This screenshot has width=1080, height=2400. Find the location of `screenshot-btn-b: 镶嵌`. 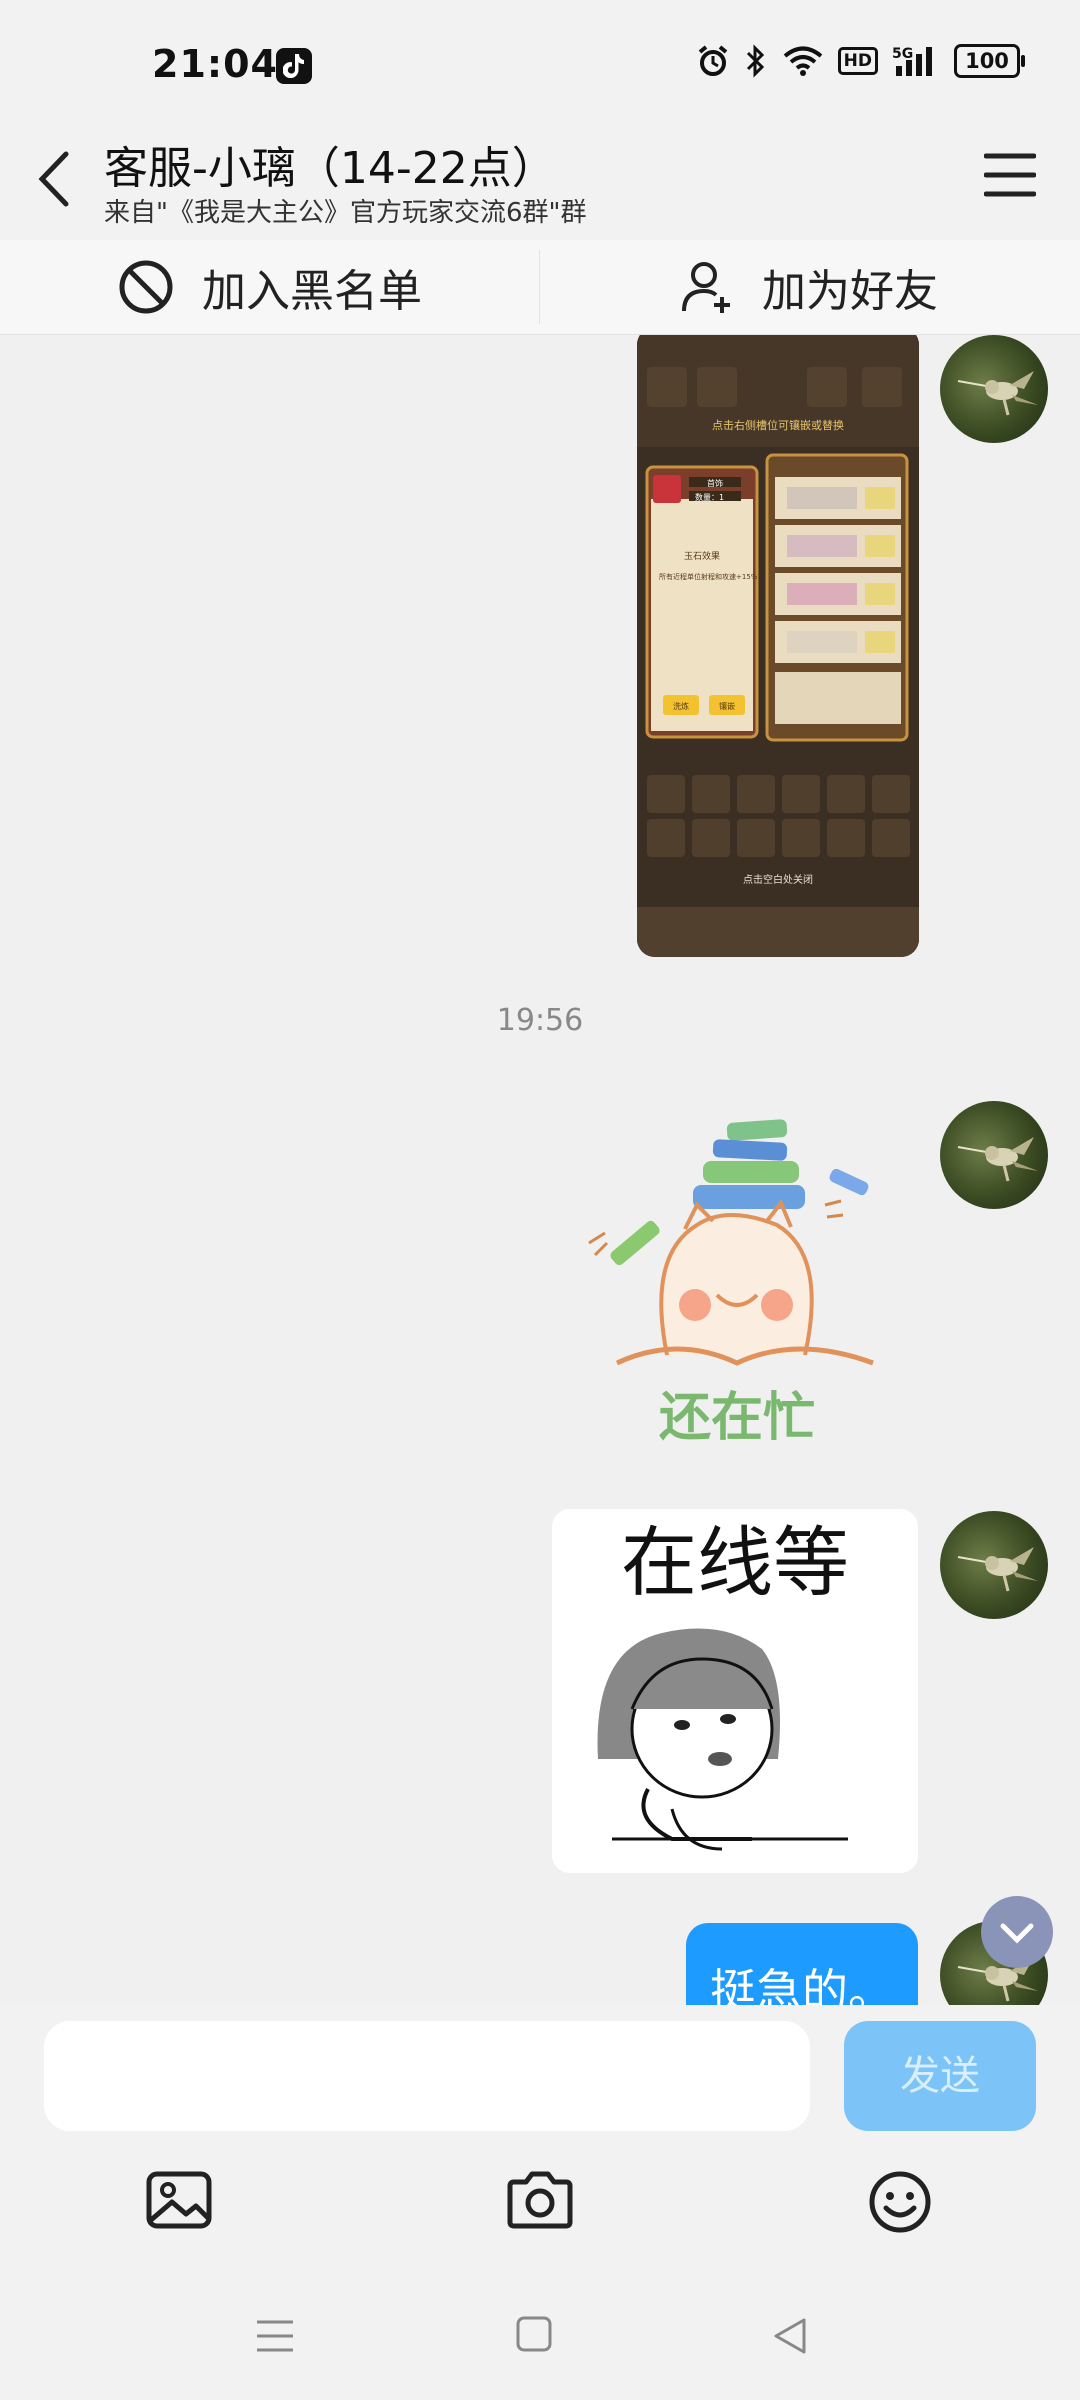

screenshot-btn-b: 镶嵌 is located at coordinates (727, 706).